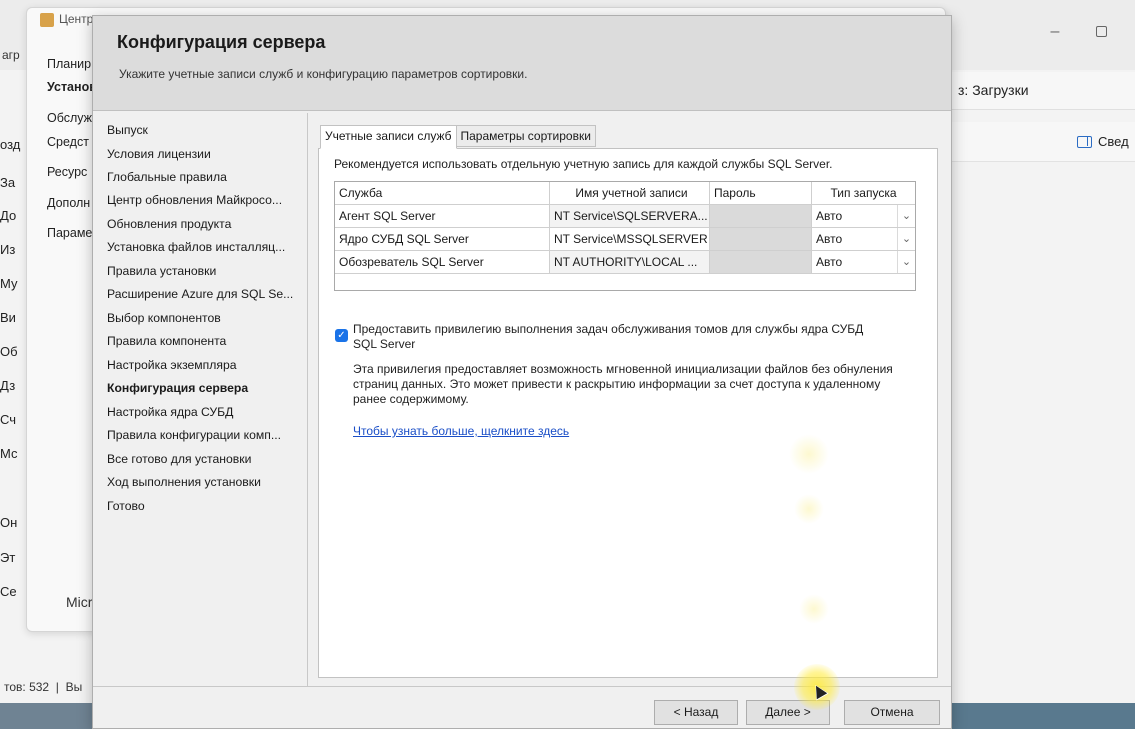  I want to click on minimize-icon: –, so click(1055, 32).